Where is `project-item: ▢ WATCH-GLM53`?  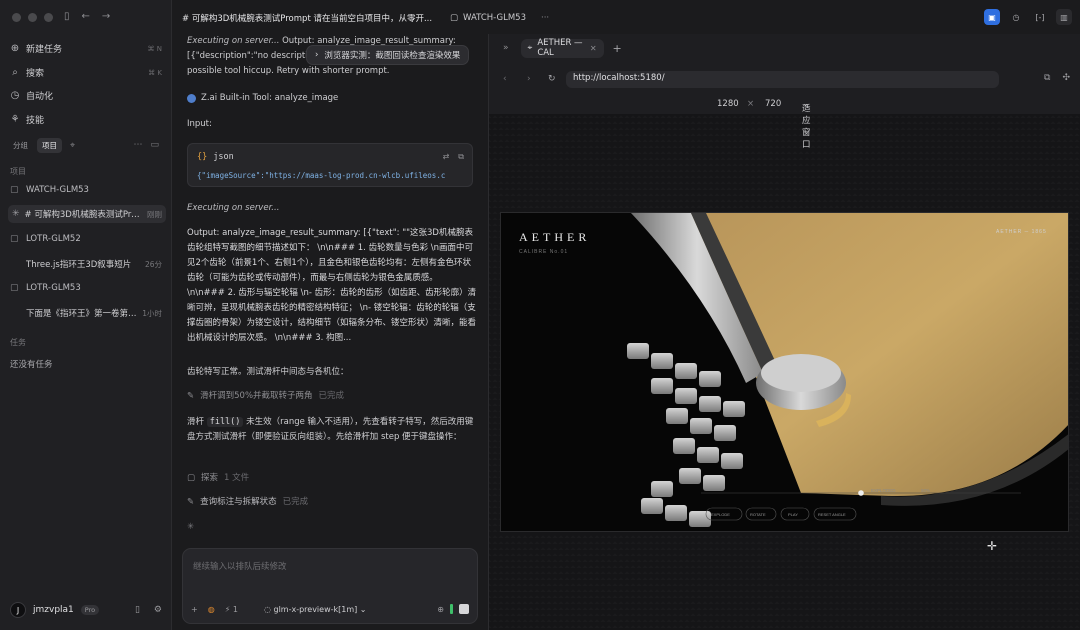
project-item: ▢ WATCH-GLM53 is located at coordinates (87, 190).